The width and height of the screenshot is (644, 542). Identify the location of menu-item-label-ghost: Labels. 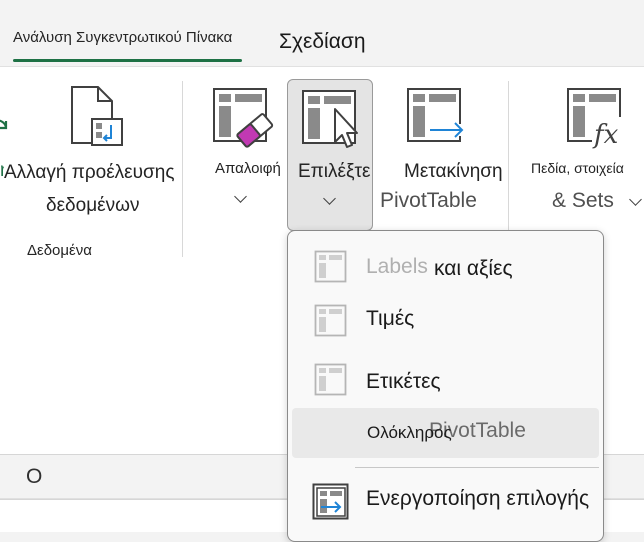
(397, 266).